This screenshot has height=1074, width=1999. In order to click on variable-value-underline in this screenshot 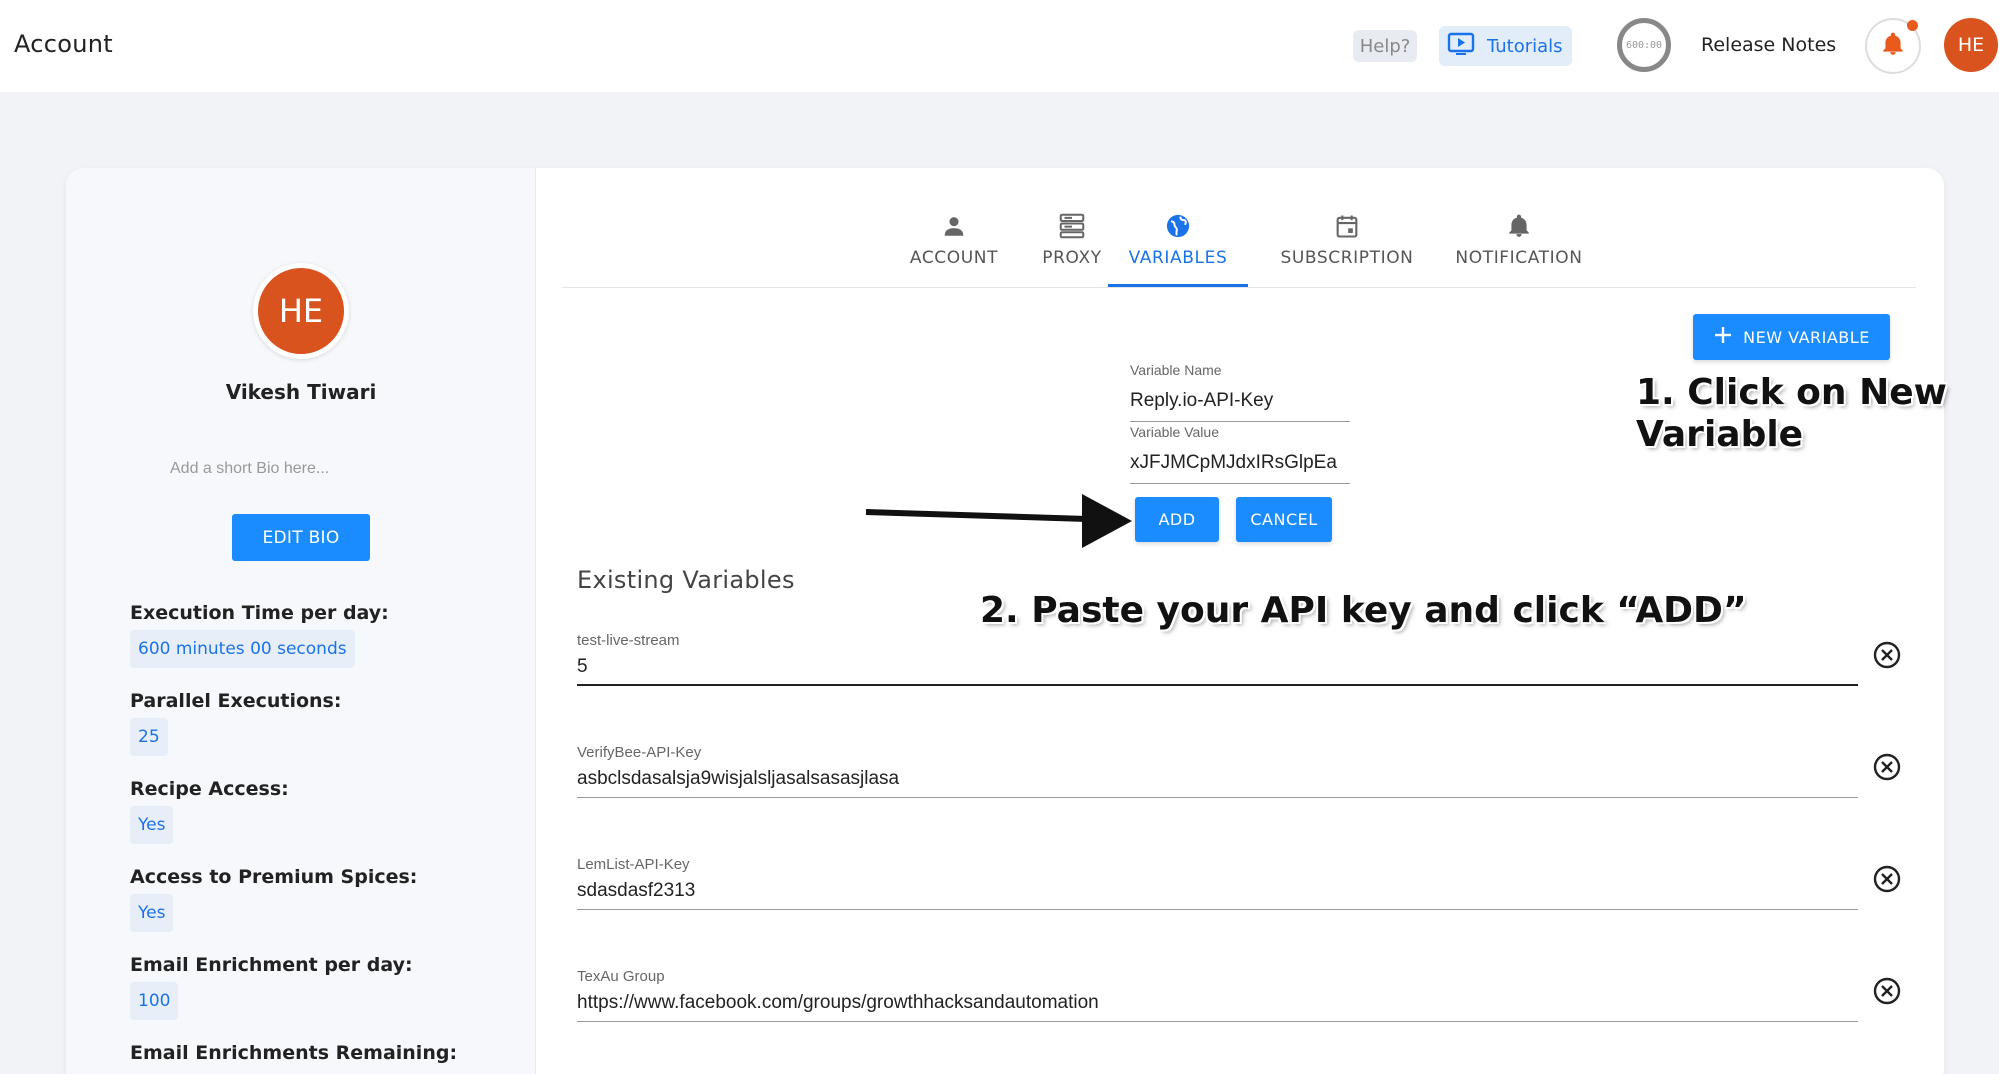, I will do `click(1240, 483)`.